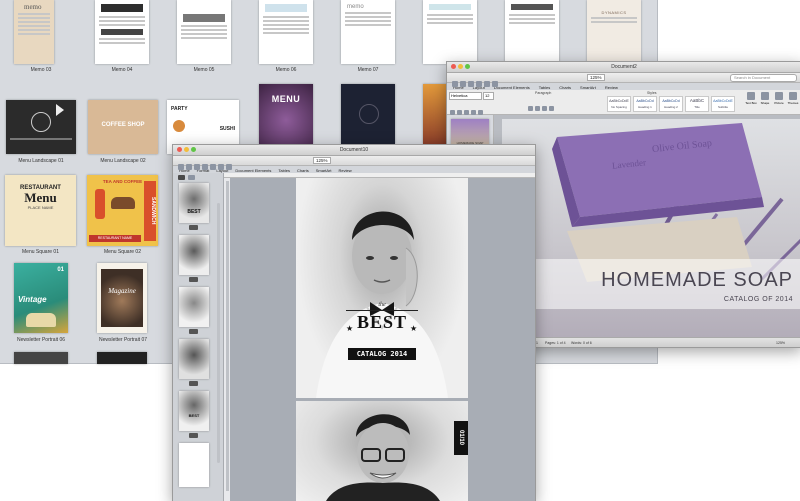 The image size is (800, 501). Describe the element at coordinates (368, 114) in the screenshot. I see `template-menu-dark` at that location.